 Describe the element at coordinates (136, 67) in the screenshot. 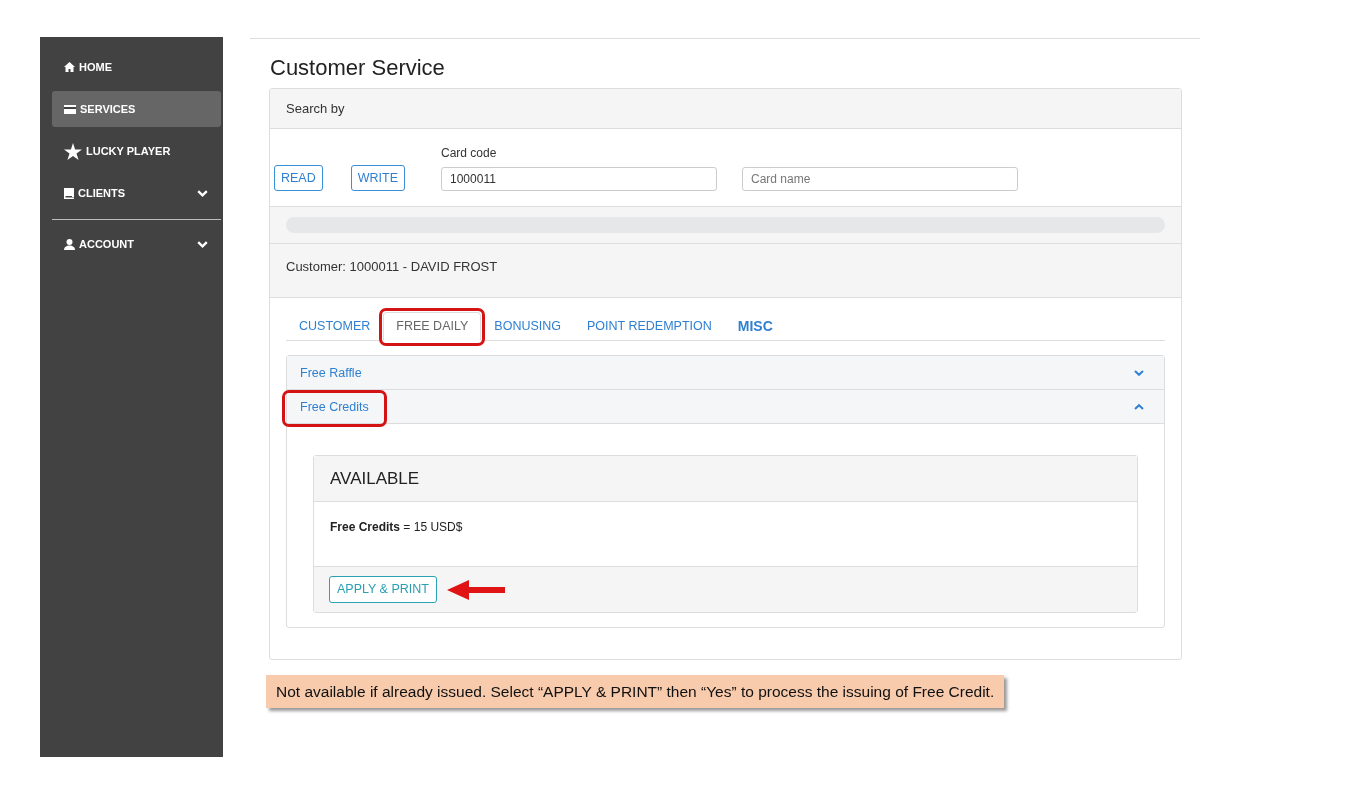

I see `sidebar-item: HOME` at that location.